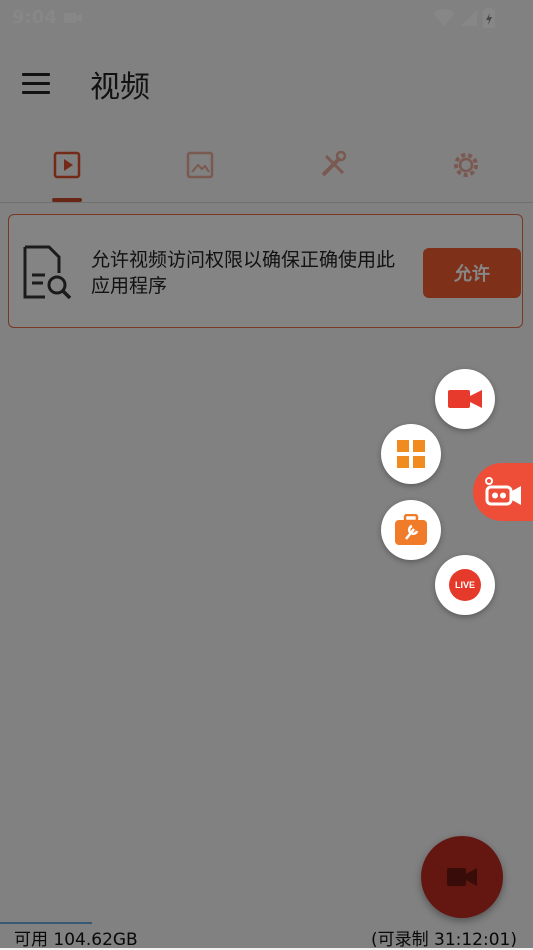 This screenshot has width=533, height=950. I want to click on grid-icon, so click(411, 454).